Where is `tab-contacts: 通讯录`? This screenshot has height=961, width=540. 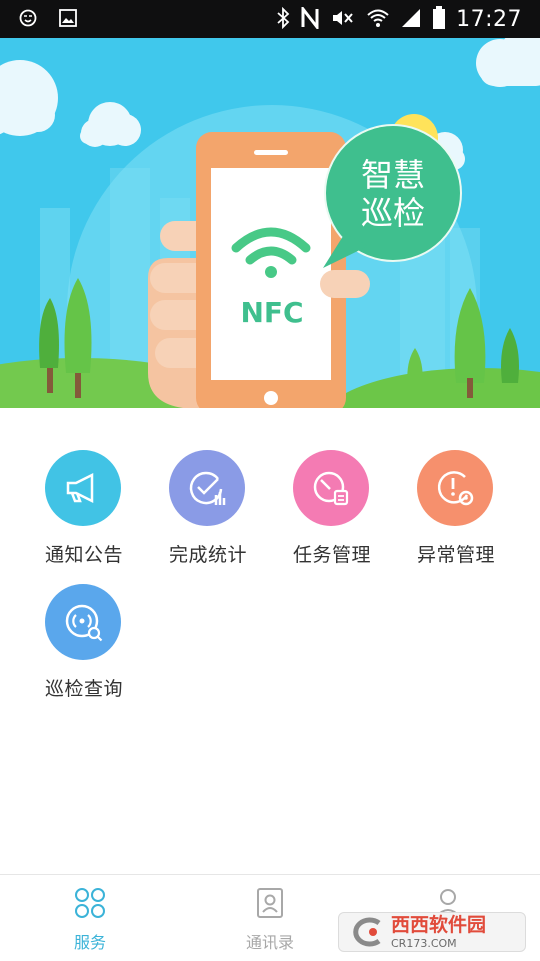 tab-contacts: 通讯录 is located at coordinates (270, 920).